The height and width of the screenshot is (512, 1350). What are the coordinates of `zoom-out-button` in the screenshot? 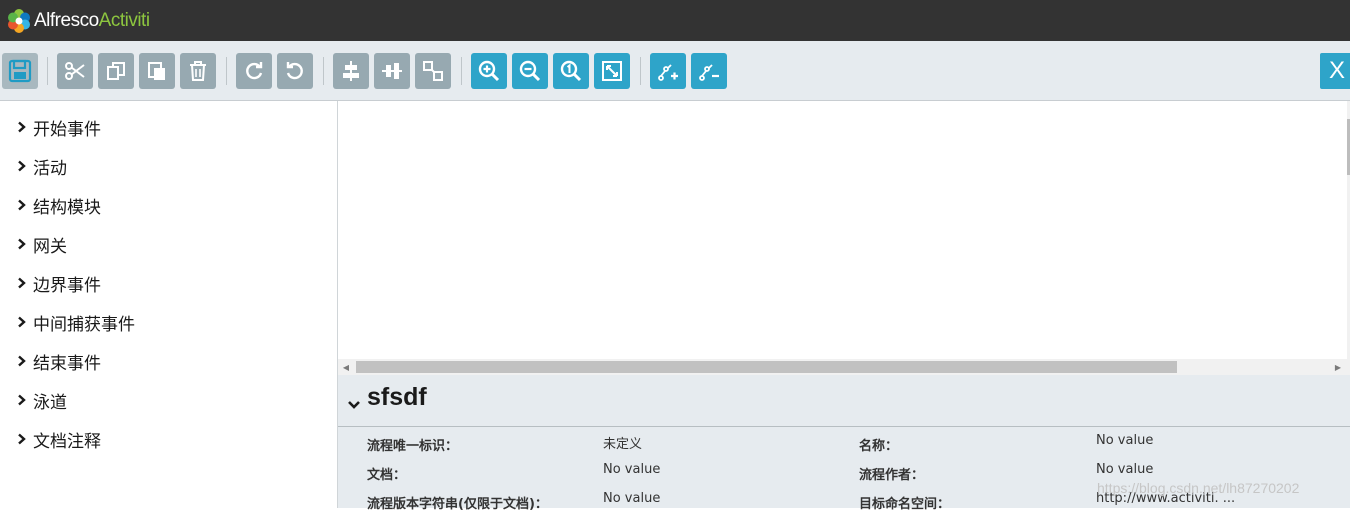 It's located at (530, 71).